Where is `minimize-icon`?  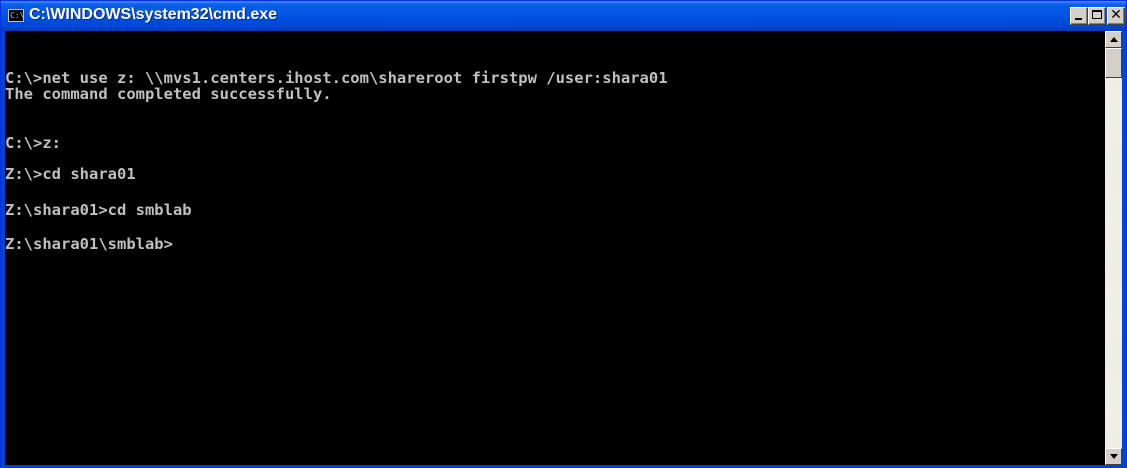
minimize-icon is located at coordinates (1078, 19).